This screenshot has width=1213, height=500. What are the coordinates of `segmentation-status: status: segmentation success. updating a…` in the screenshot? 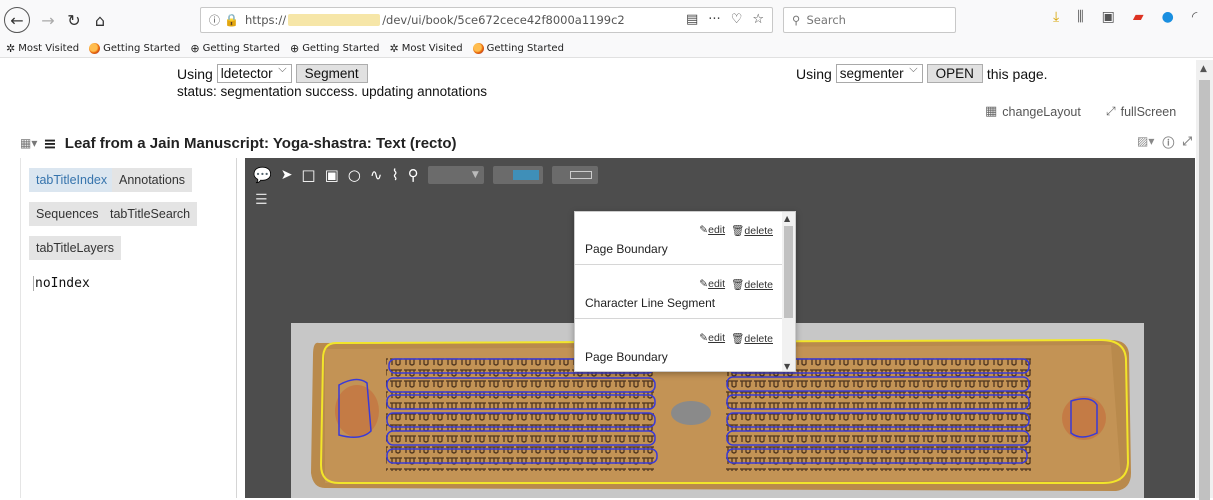 It's located at (332, 91).